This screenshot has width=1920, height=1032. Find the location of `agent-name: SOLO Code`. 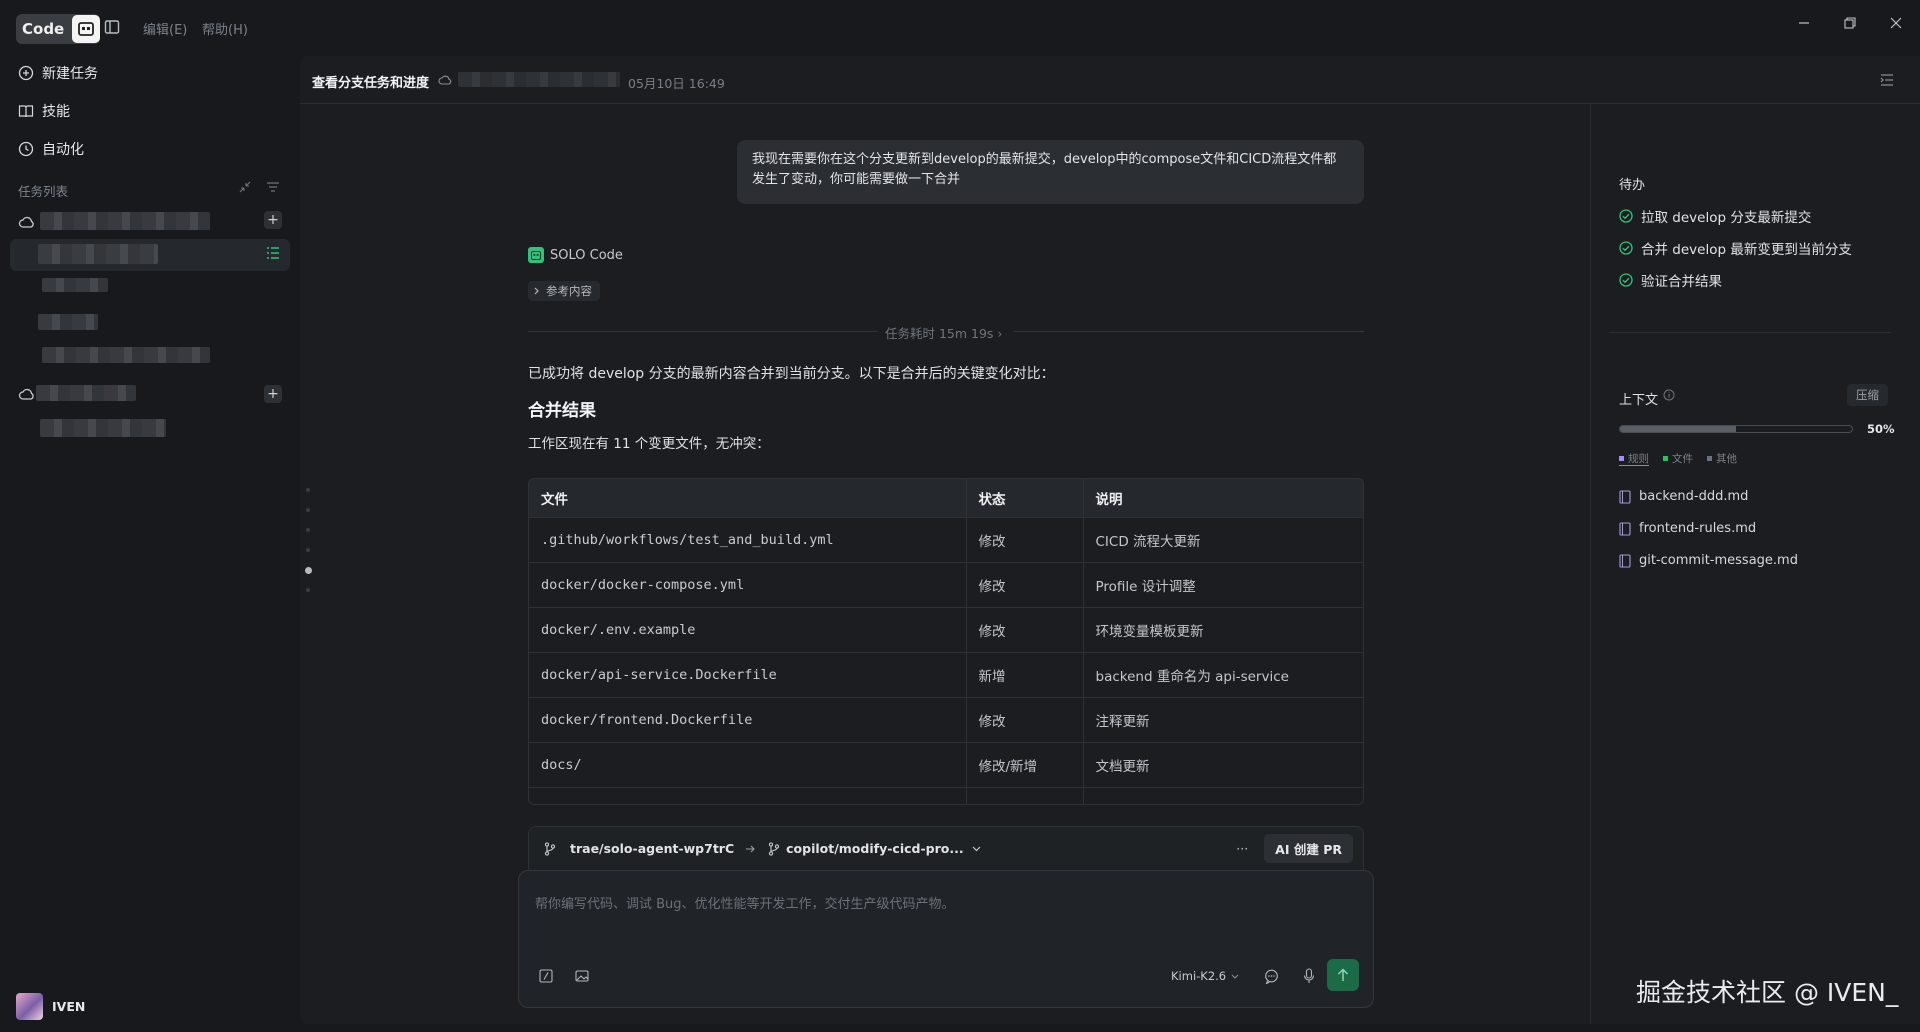

agent-name: SOLO Code is located at coordinates (586, 255).